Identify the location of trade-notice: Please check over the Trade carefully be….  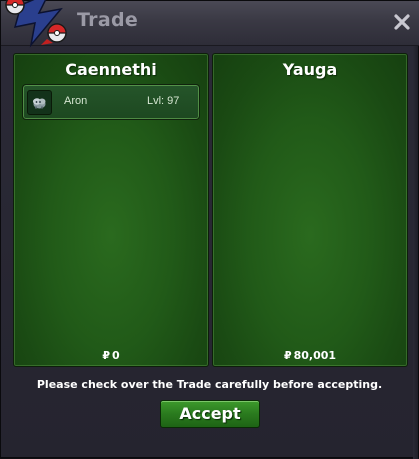
(209, 384).